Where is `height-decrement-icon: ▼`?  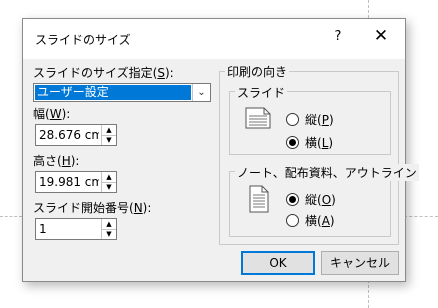
height-decrement-icon: ▼ is located at coordinates (109, 187).